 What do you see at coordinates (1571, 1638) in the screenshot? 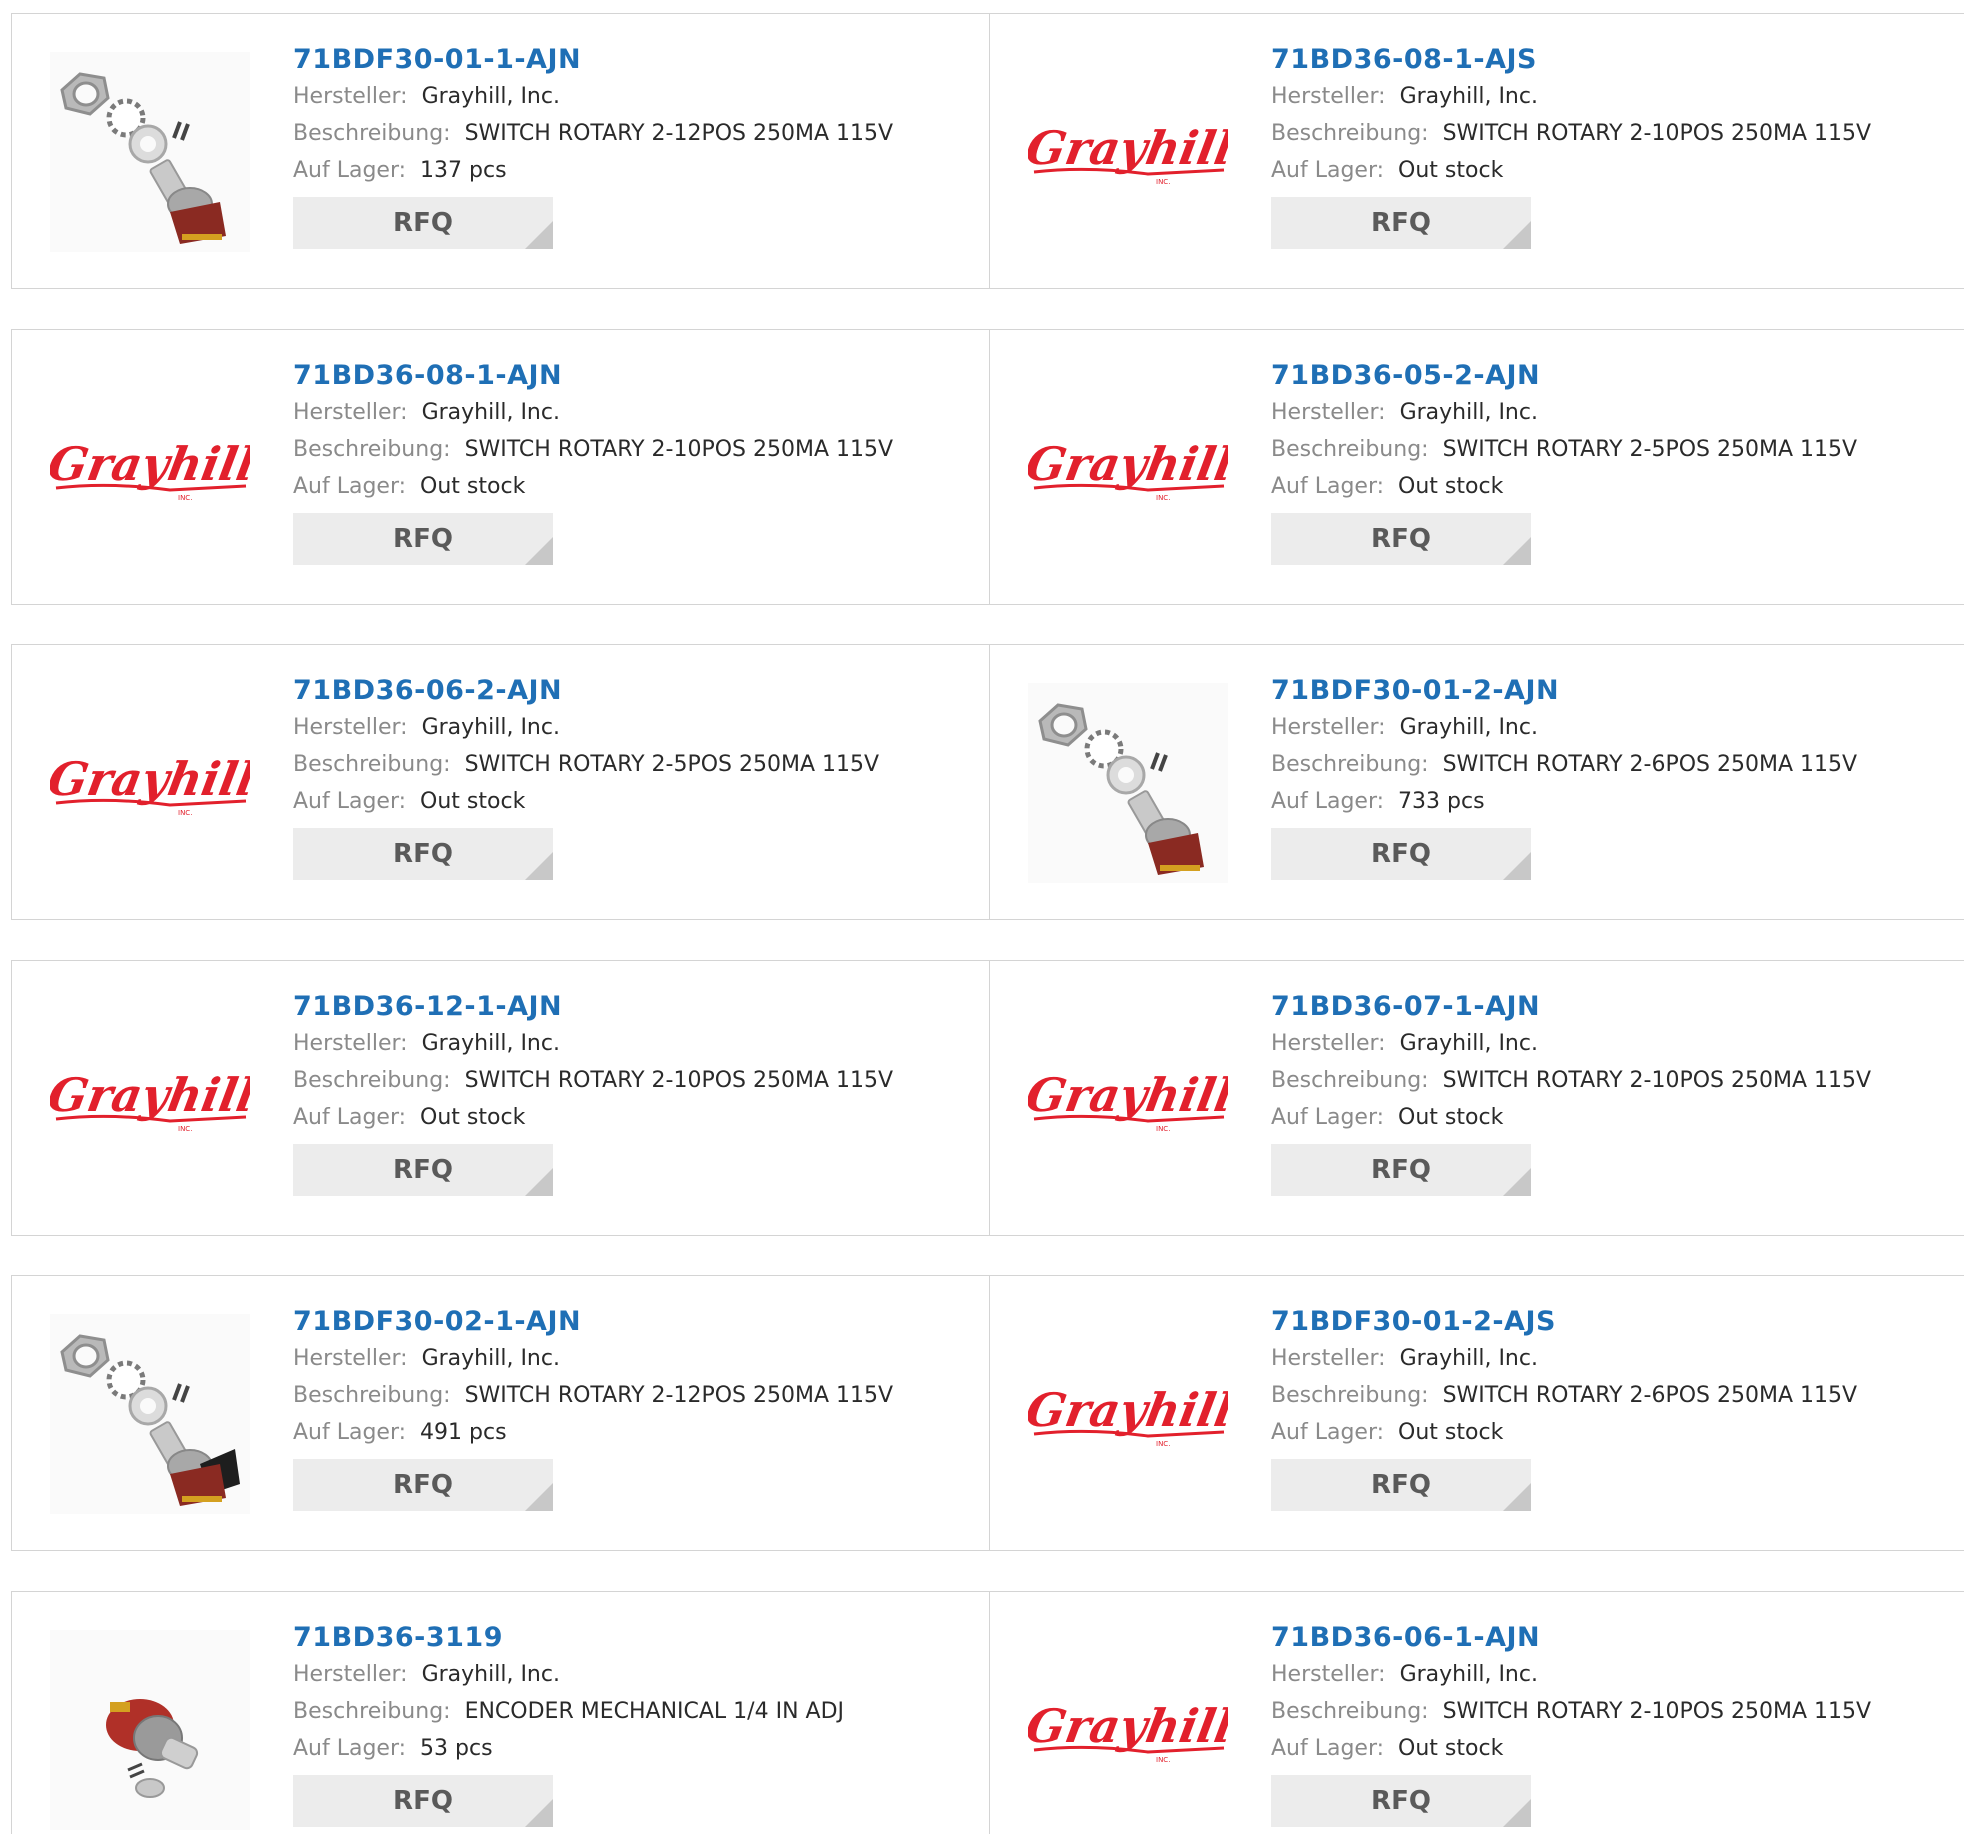
I see `part-number-link: 71BD36-06-1-AJN` at bounding box center [1571, 1638].